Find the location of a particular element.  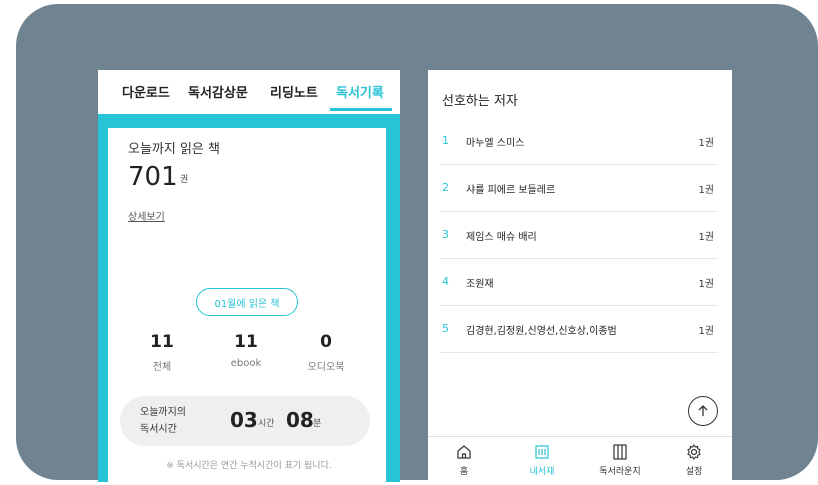

nav-reading-lounge: 독서라운지 is located at coordinates (620, 460).